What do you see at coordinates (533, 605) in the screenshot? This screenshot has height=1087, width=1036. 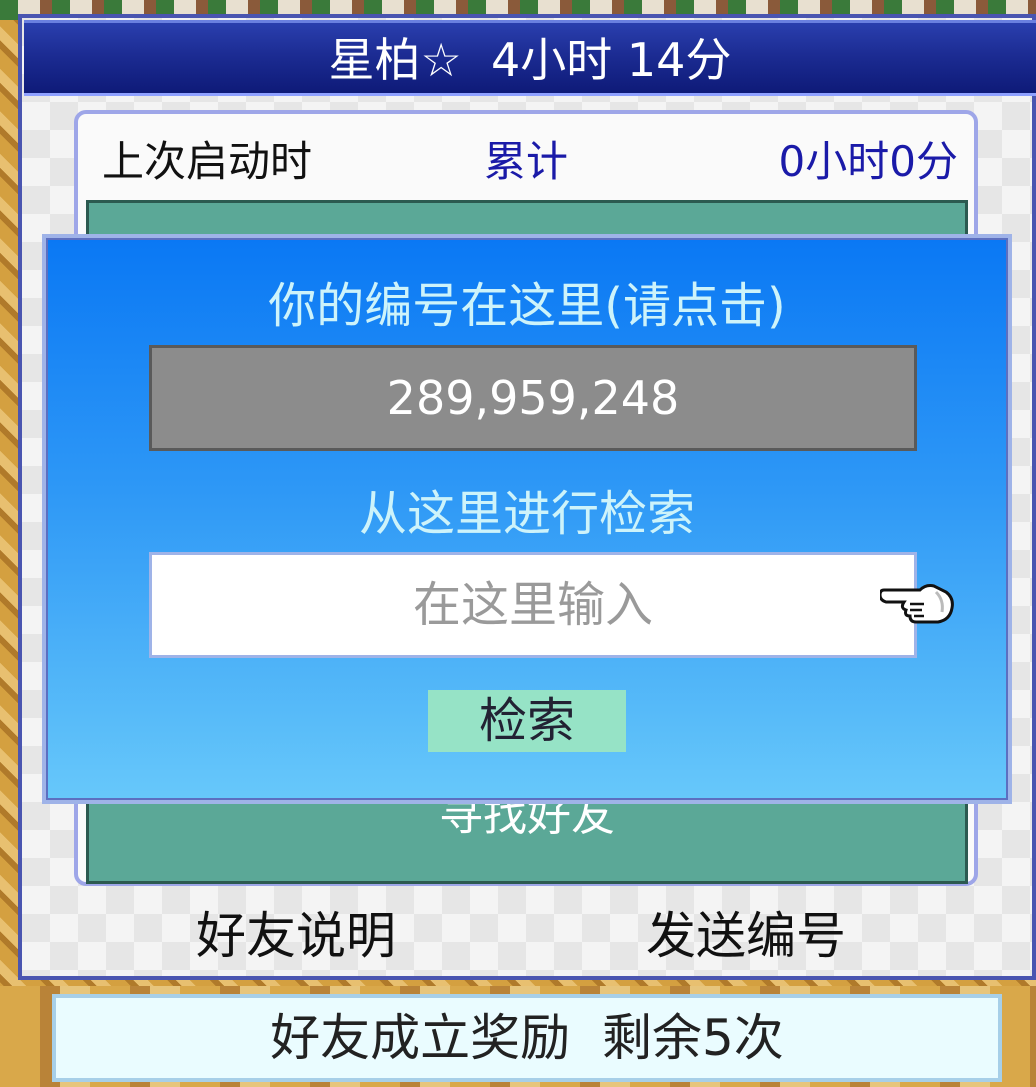 I see `search-input` at bounding box center [533, 605].